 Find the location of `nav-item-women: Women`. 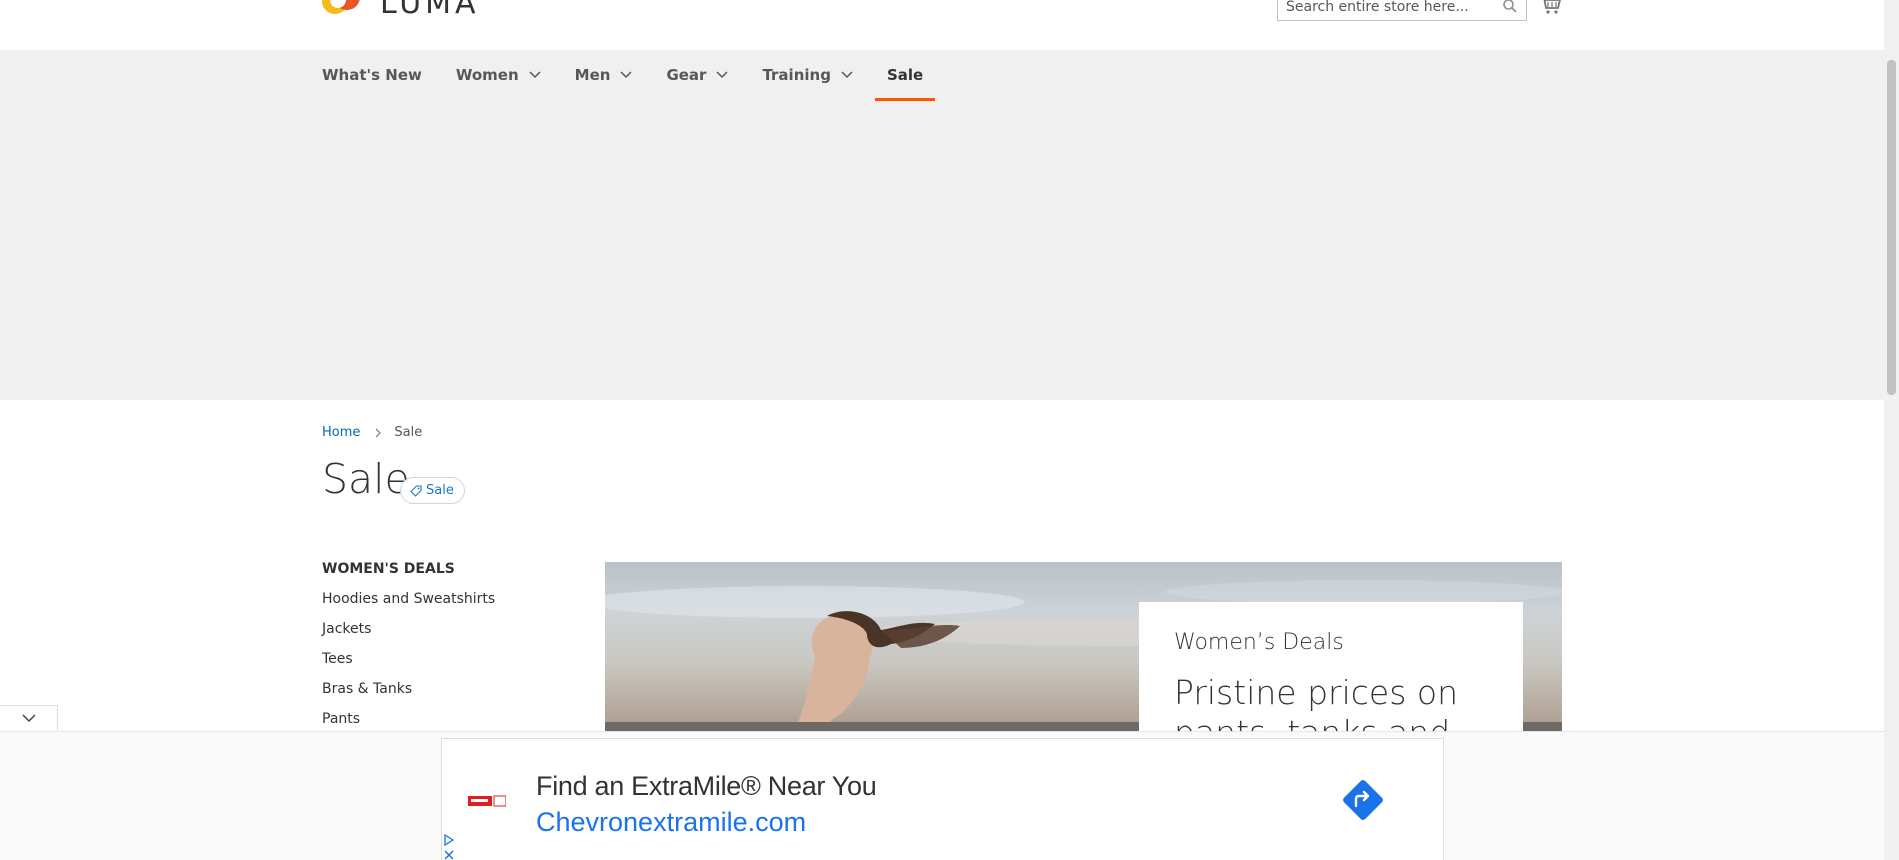

nav-item-women: Women is located at coordinates (498, 75).